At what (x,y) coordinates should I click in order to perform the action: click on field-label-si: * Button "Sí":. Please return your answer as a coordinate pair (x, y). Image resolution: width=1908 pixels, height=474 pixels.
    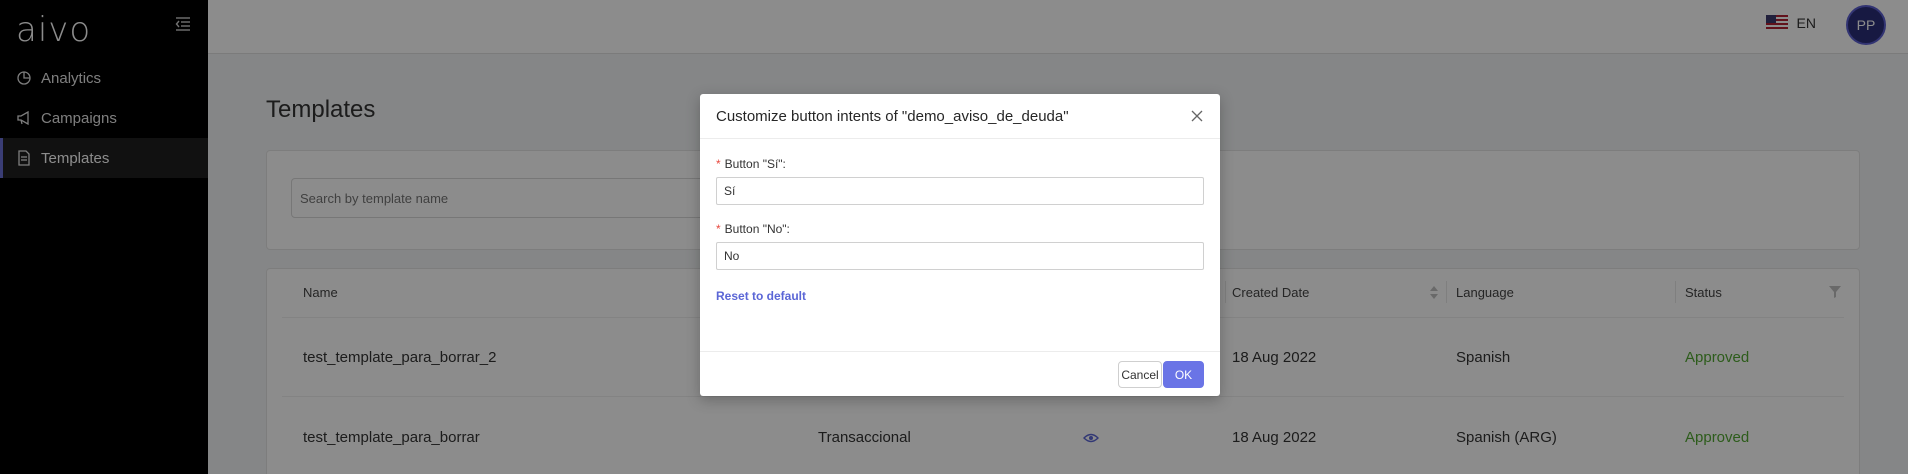
    Looking at the image, I should click on (960, 164).